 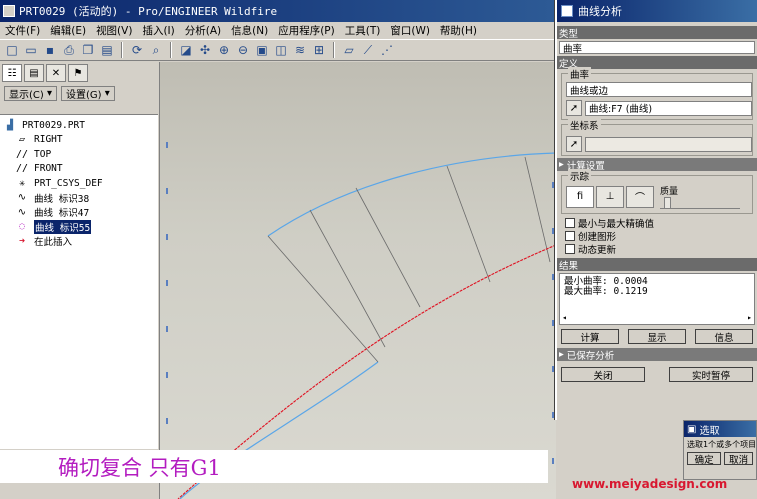 I want to click on tree-item-curve-38: ∿ 曲线 标识38, so click(x=79, y=198).